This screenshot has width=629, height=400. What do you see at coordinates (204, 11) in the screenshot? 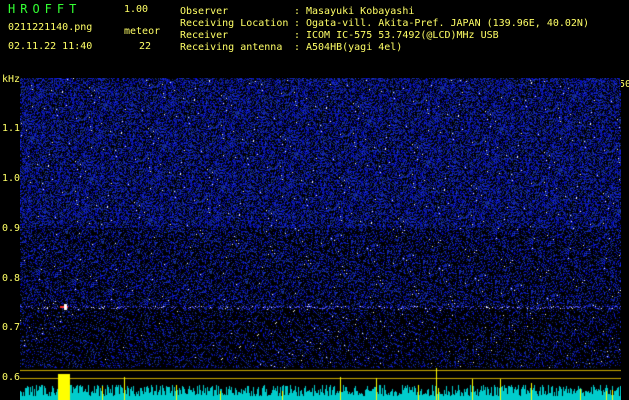
I see `info-label-observer: Observer` at bounding box center [204, 11].